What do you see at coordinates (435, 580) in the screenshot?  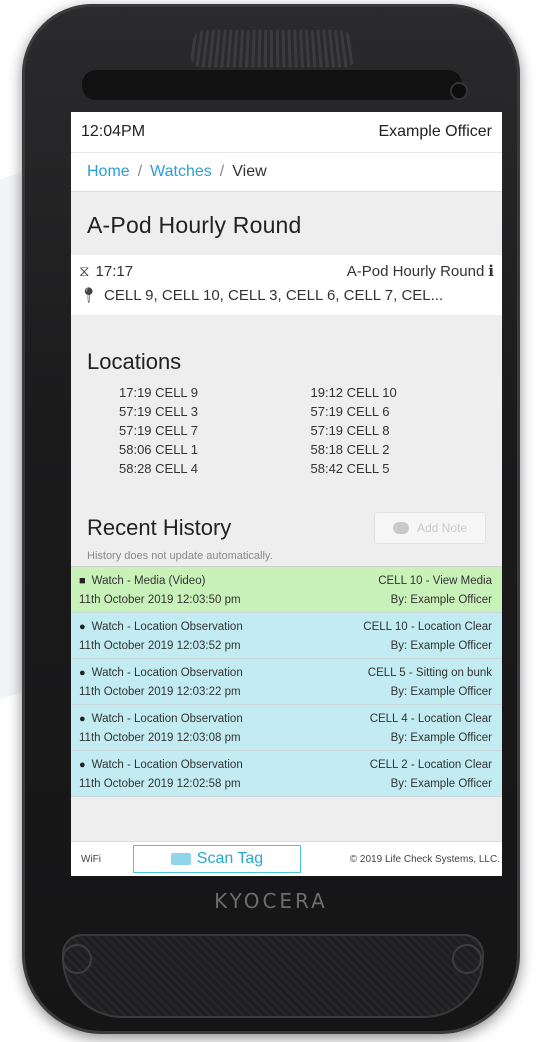 I see `history-detail: CELL 10 - View Media` at bounding box center [435, 580].